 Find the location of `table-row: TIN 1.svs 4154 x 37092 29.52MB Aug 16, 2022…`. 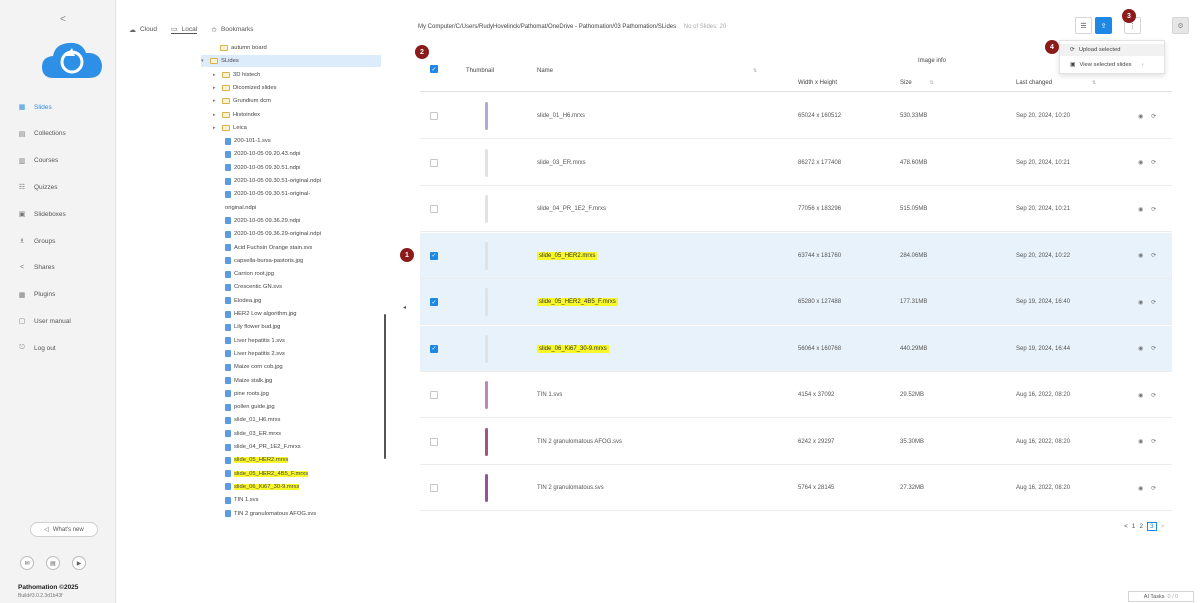

table-row: TIN 1.svs 4154 x 37092 29.52MB Aug 16, 2022… is located at coordinates (796, 395).